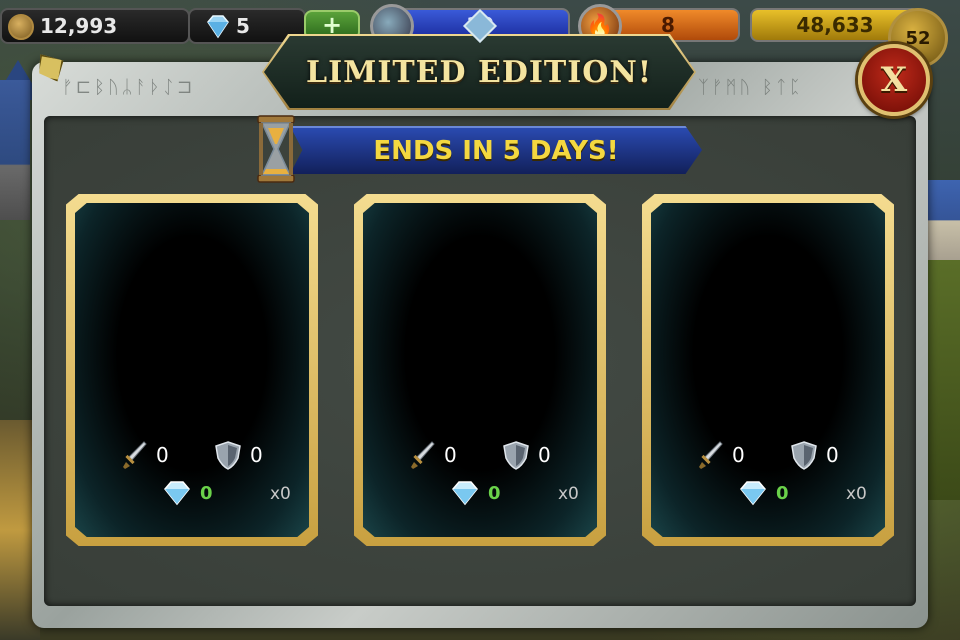 The image size is (960, 640). Describe the element at coordinates (243, 26) in the screenshot. I see `gems-value: 5` at that location.